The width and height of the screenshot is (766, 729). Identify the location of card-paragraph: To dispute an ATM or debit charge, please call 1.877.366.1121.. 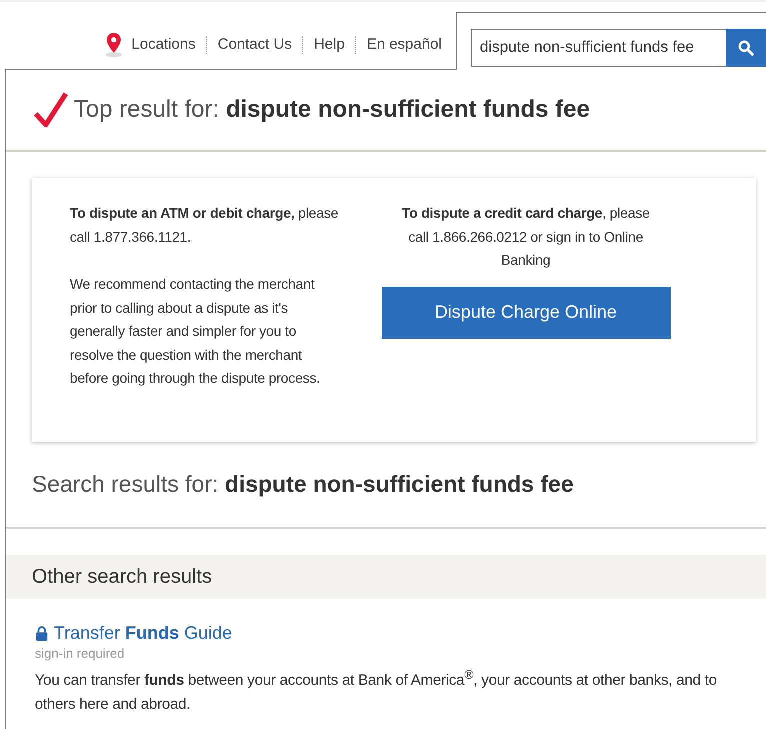
(205, 225).